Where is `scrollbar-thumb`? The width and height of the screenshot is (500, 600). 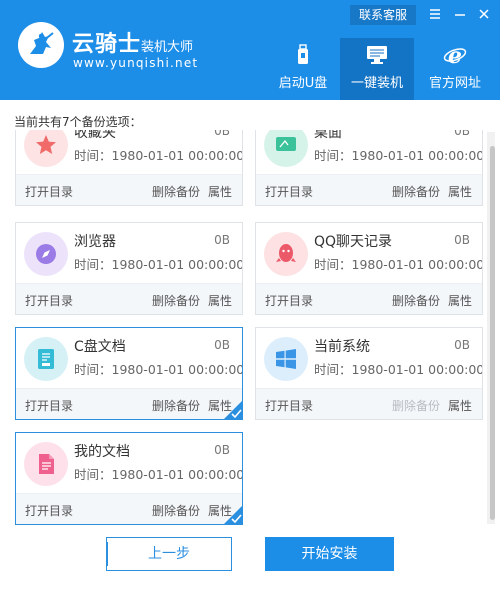 scrollbar-thumb is located at coordinates (492, 333).